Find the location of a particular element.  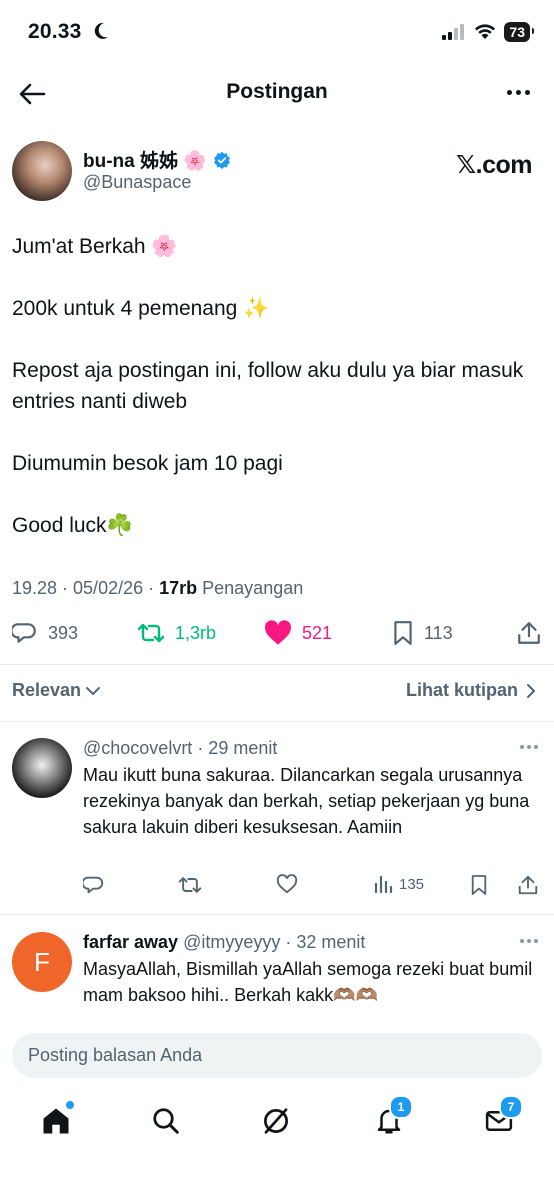

chevron-right-icon is located at coordinates (531, 690).